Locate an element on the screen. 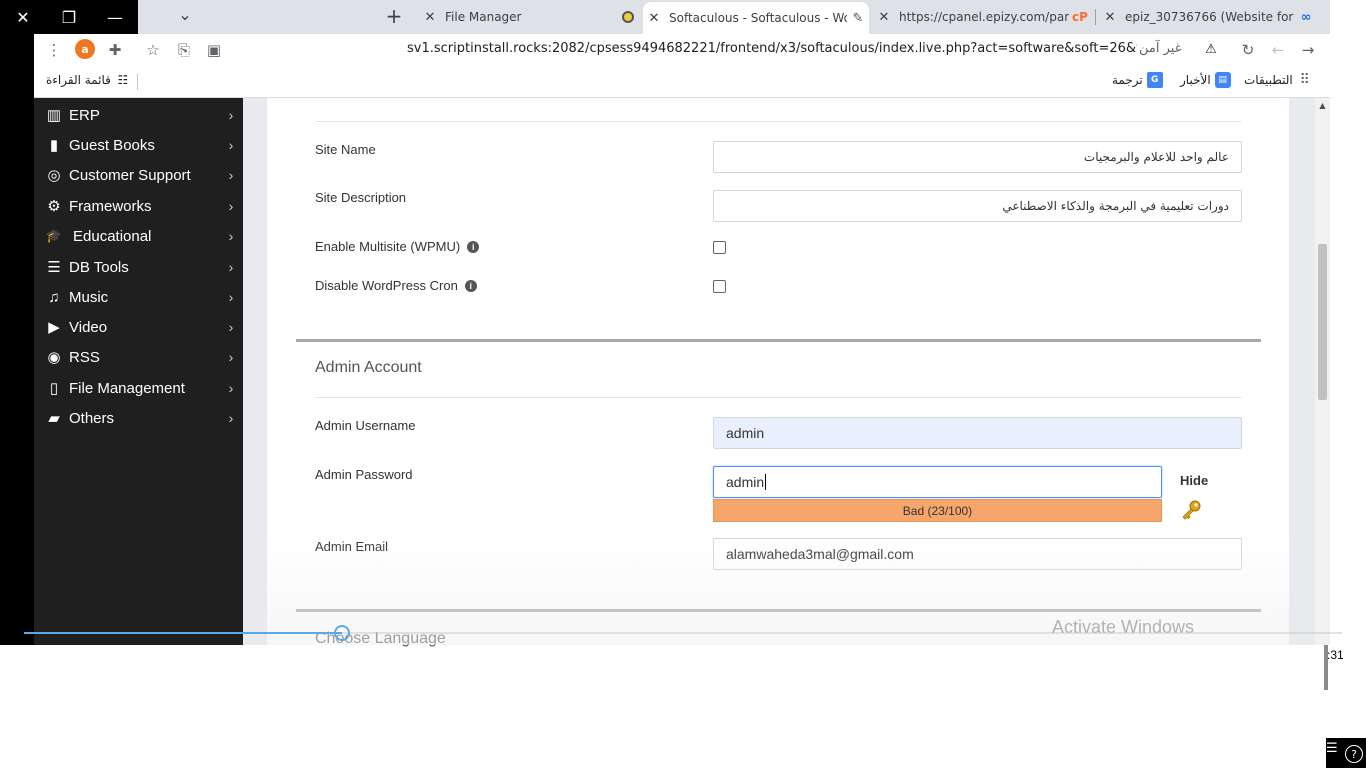  sidebar-item-guest-books: ▮ Guest Books › is located at coordinates (138, 145).